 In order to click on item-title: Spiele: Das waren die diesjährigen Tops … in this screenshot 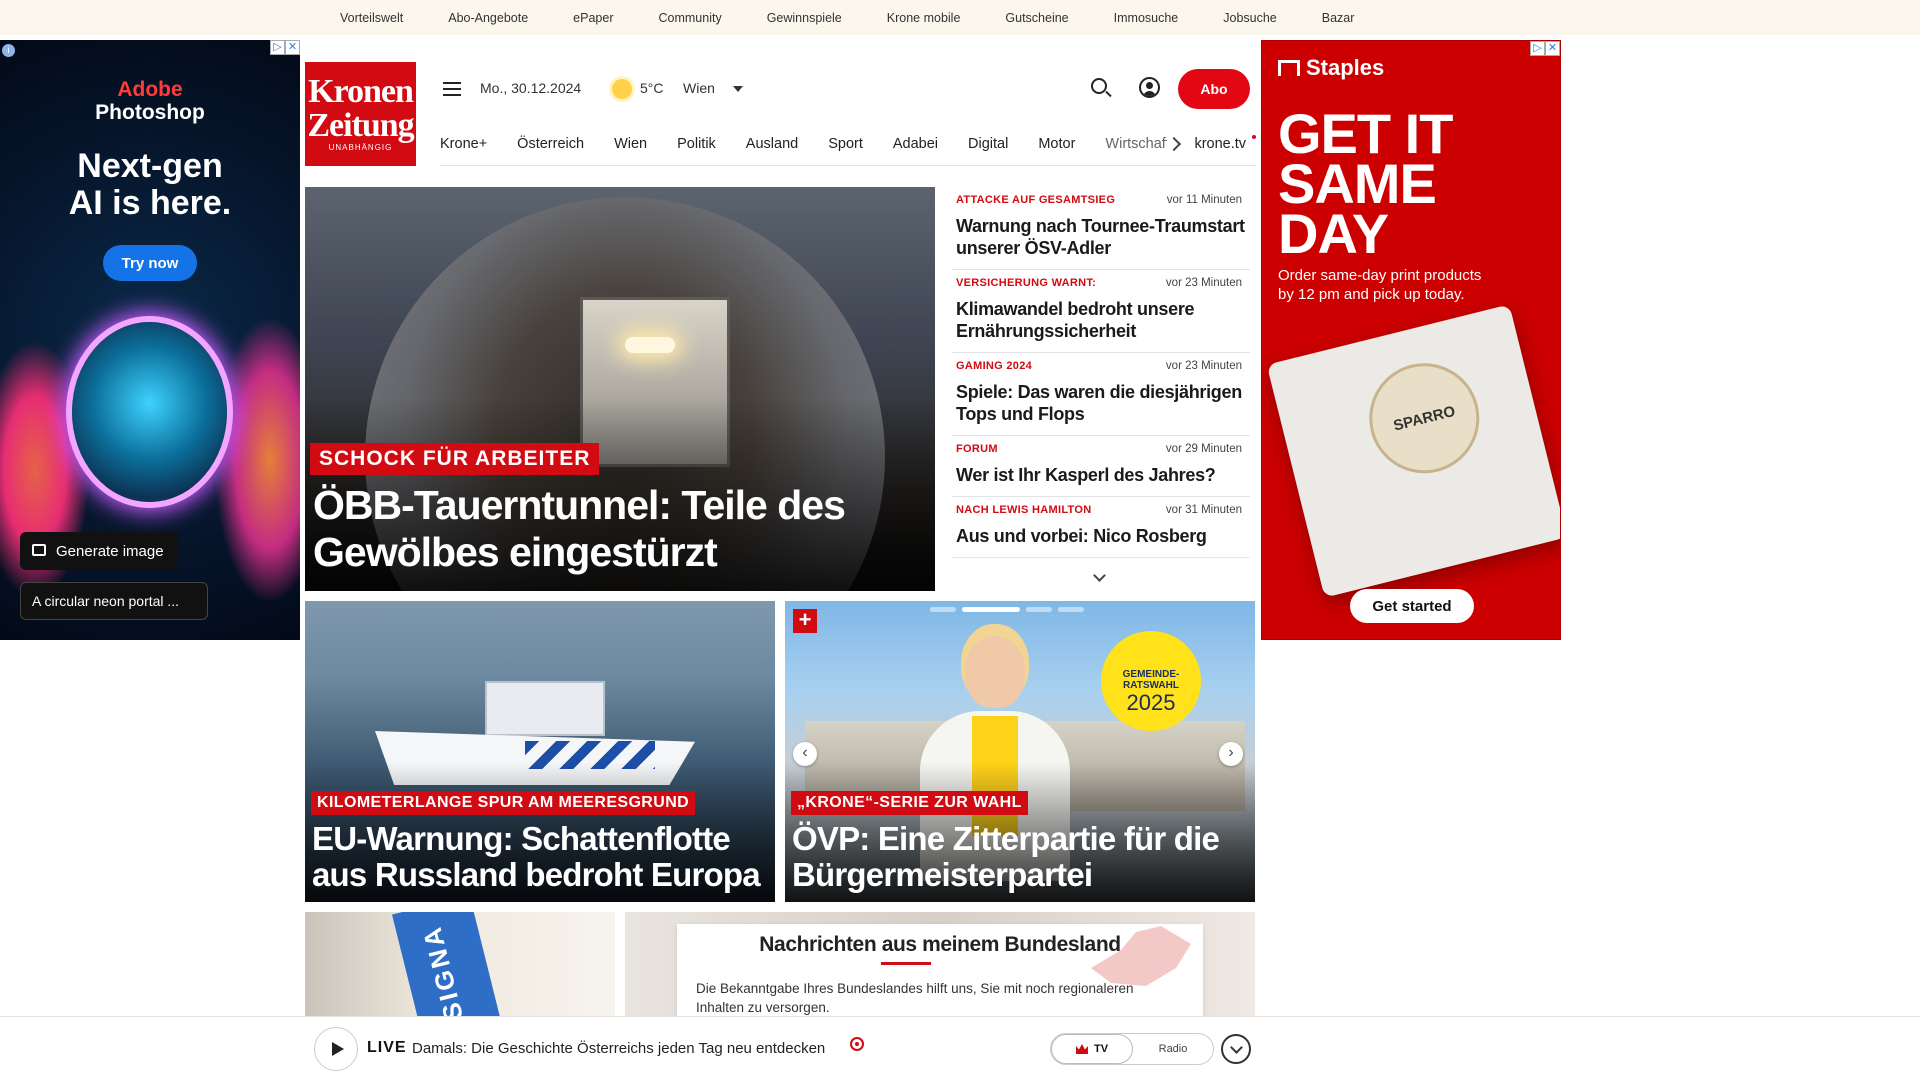, I will do `click(1101, 403)`.